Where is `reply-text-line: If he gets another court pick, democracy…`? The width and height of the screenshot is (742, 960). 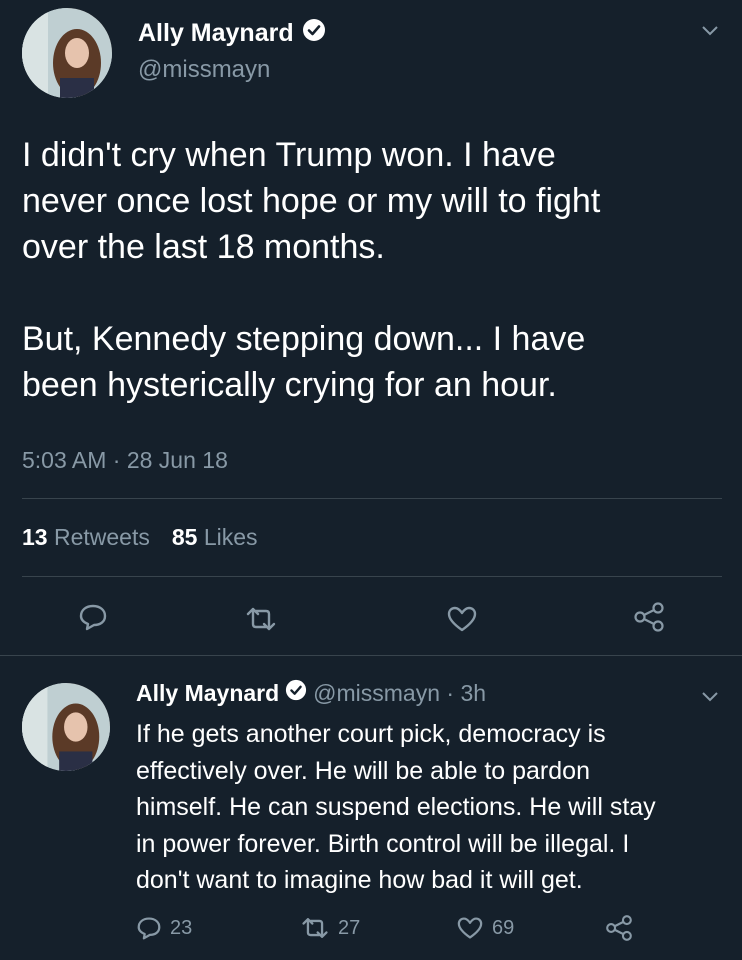
reply-text-line: If he gets another court pick, democracy… is located at coordinates (371, 734).